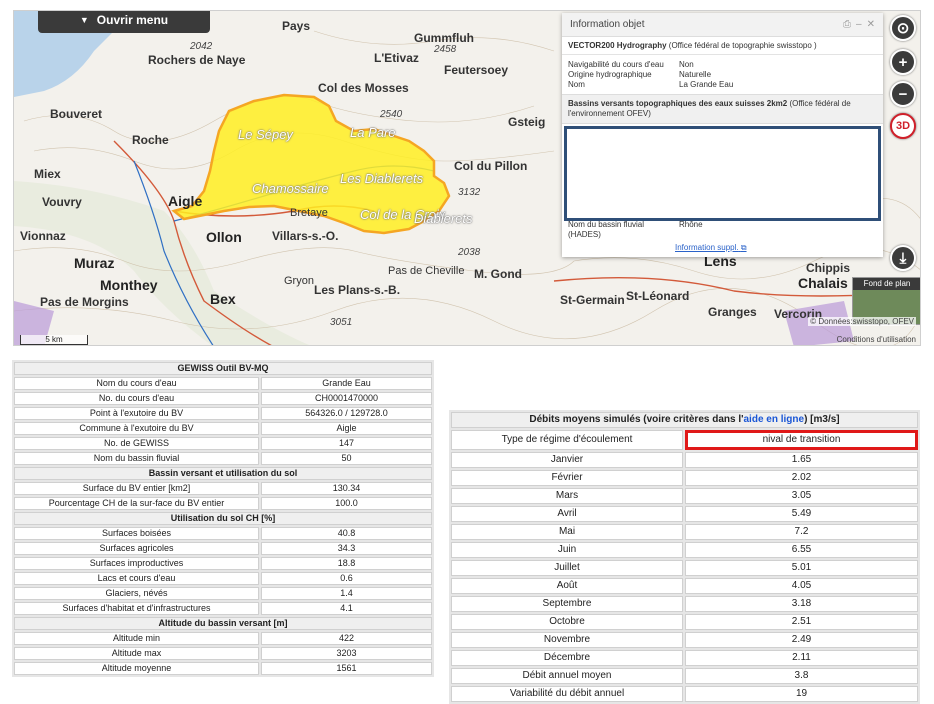 The width and height of the screenshot is (934, 704). What do you see at coordinates (445, 49) in the screenshot?
I see `map-place-label: 2458` at bounding box center [445, 49].